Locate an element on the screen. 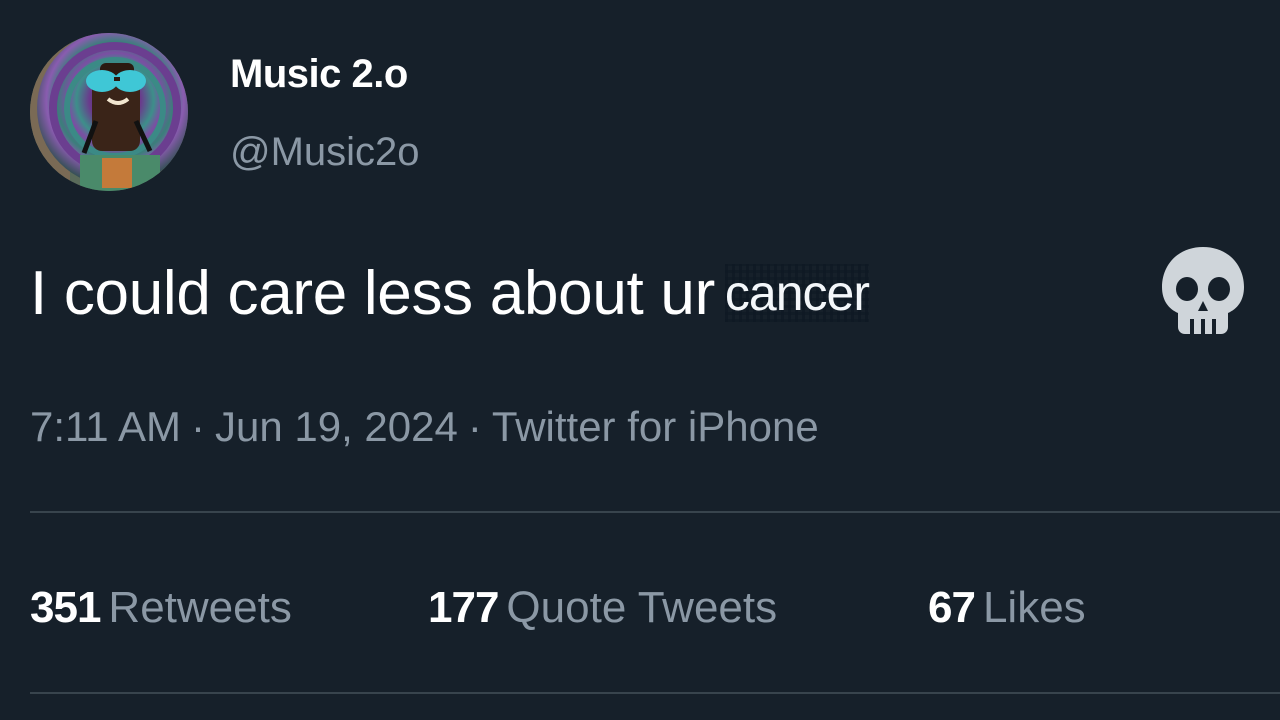  tweet-meta: 7:11 AM · Jun 19, 2024 · Twitter for iPhone is located at coordinates (424, 427).